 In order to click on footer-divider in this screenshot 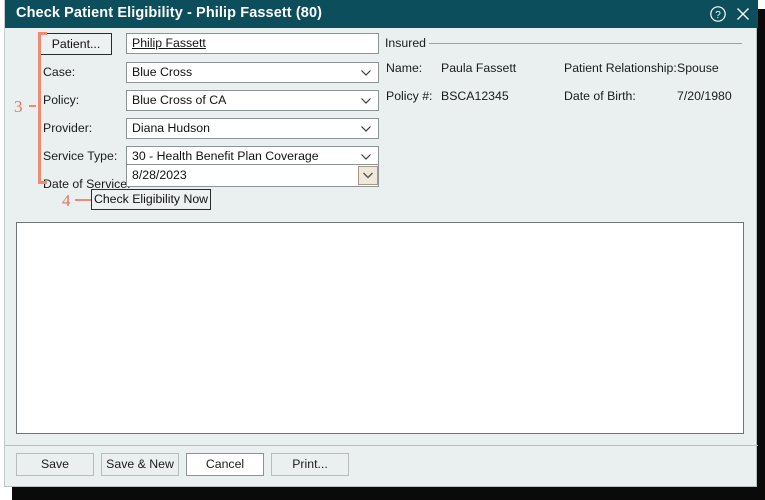, I will do `click(381, 445)`.